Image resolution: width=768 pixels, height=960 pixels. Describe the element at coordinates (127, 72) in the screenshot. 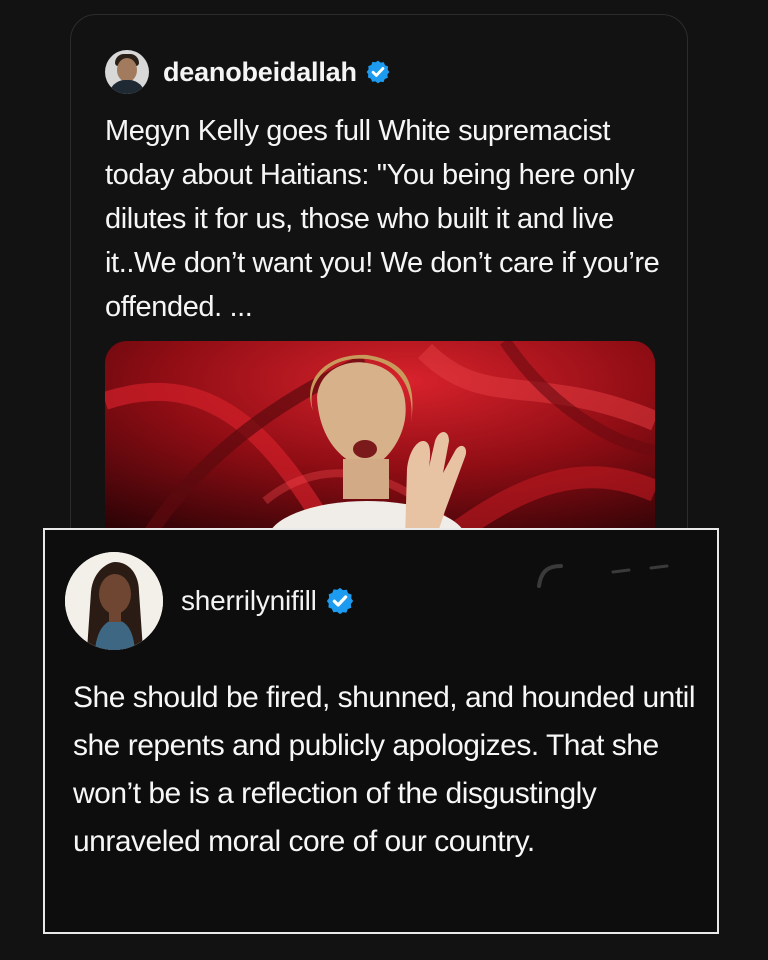

I see `post-avatar` at that location.